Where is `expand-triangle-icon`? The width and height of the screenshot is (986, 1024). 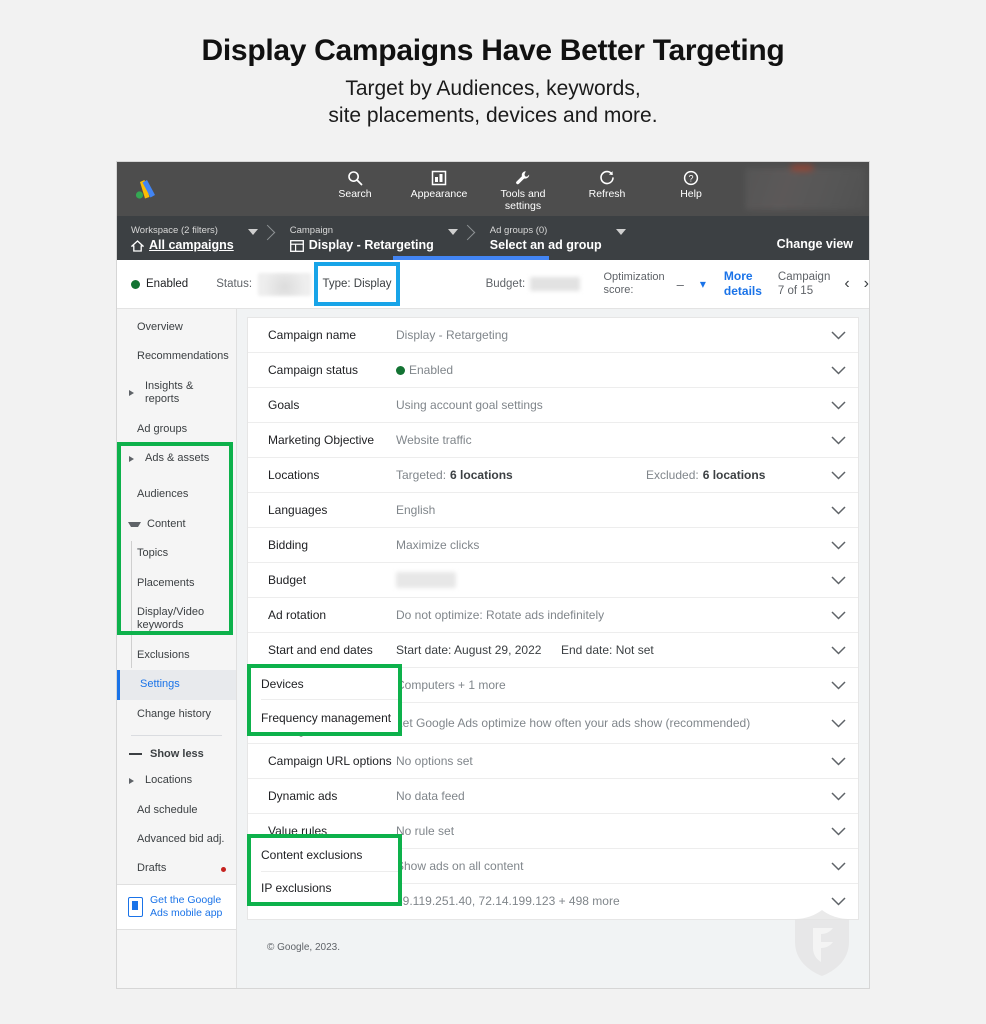 expand-triangle-icon is located at coordinates (134, 393).